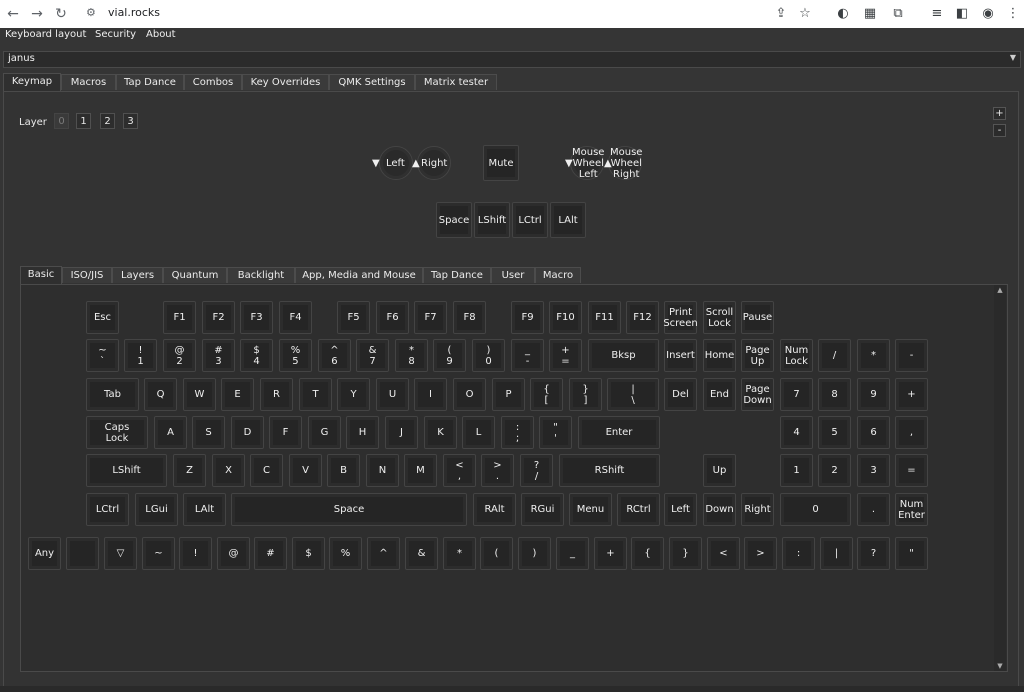 This screenshot has width=1024, height=692. What do you see at coordinates (834, 394) in the screenshot?
I see `keycode-key: 8` at bounding box center [834, 394].